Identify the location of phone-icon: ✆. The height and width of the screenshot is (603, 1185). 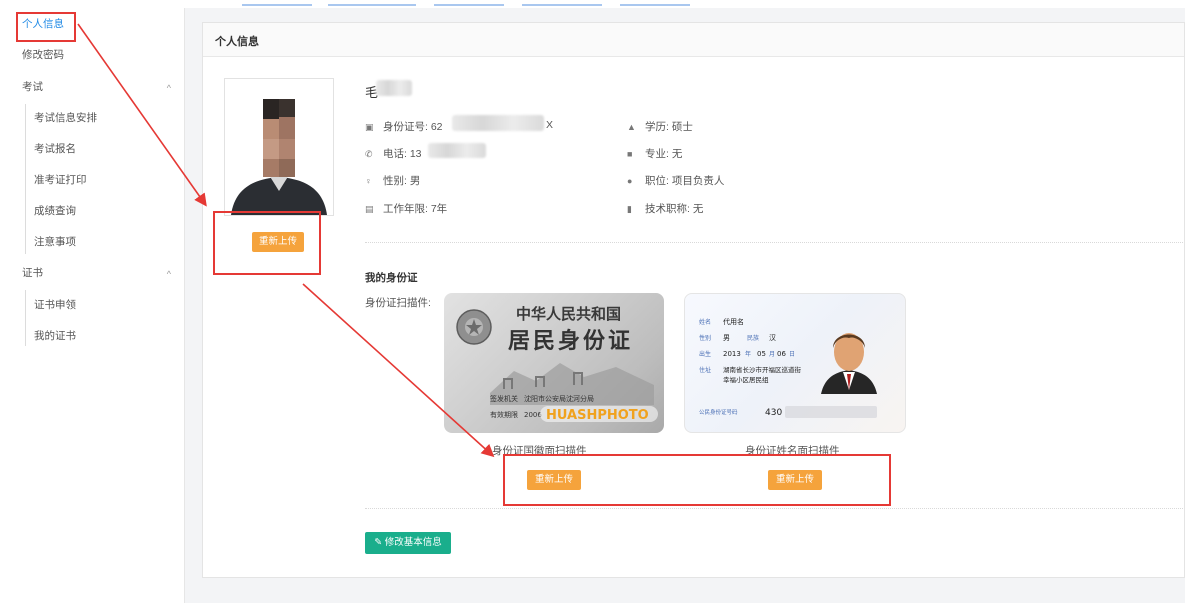
(369, 154).